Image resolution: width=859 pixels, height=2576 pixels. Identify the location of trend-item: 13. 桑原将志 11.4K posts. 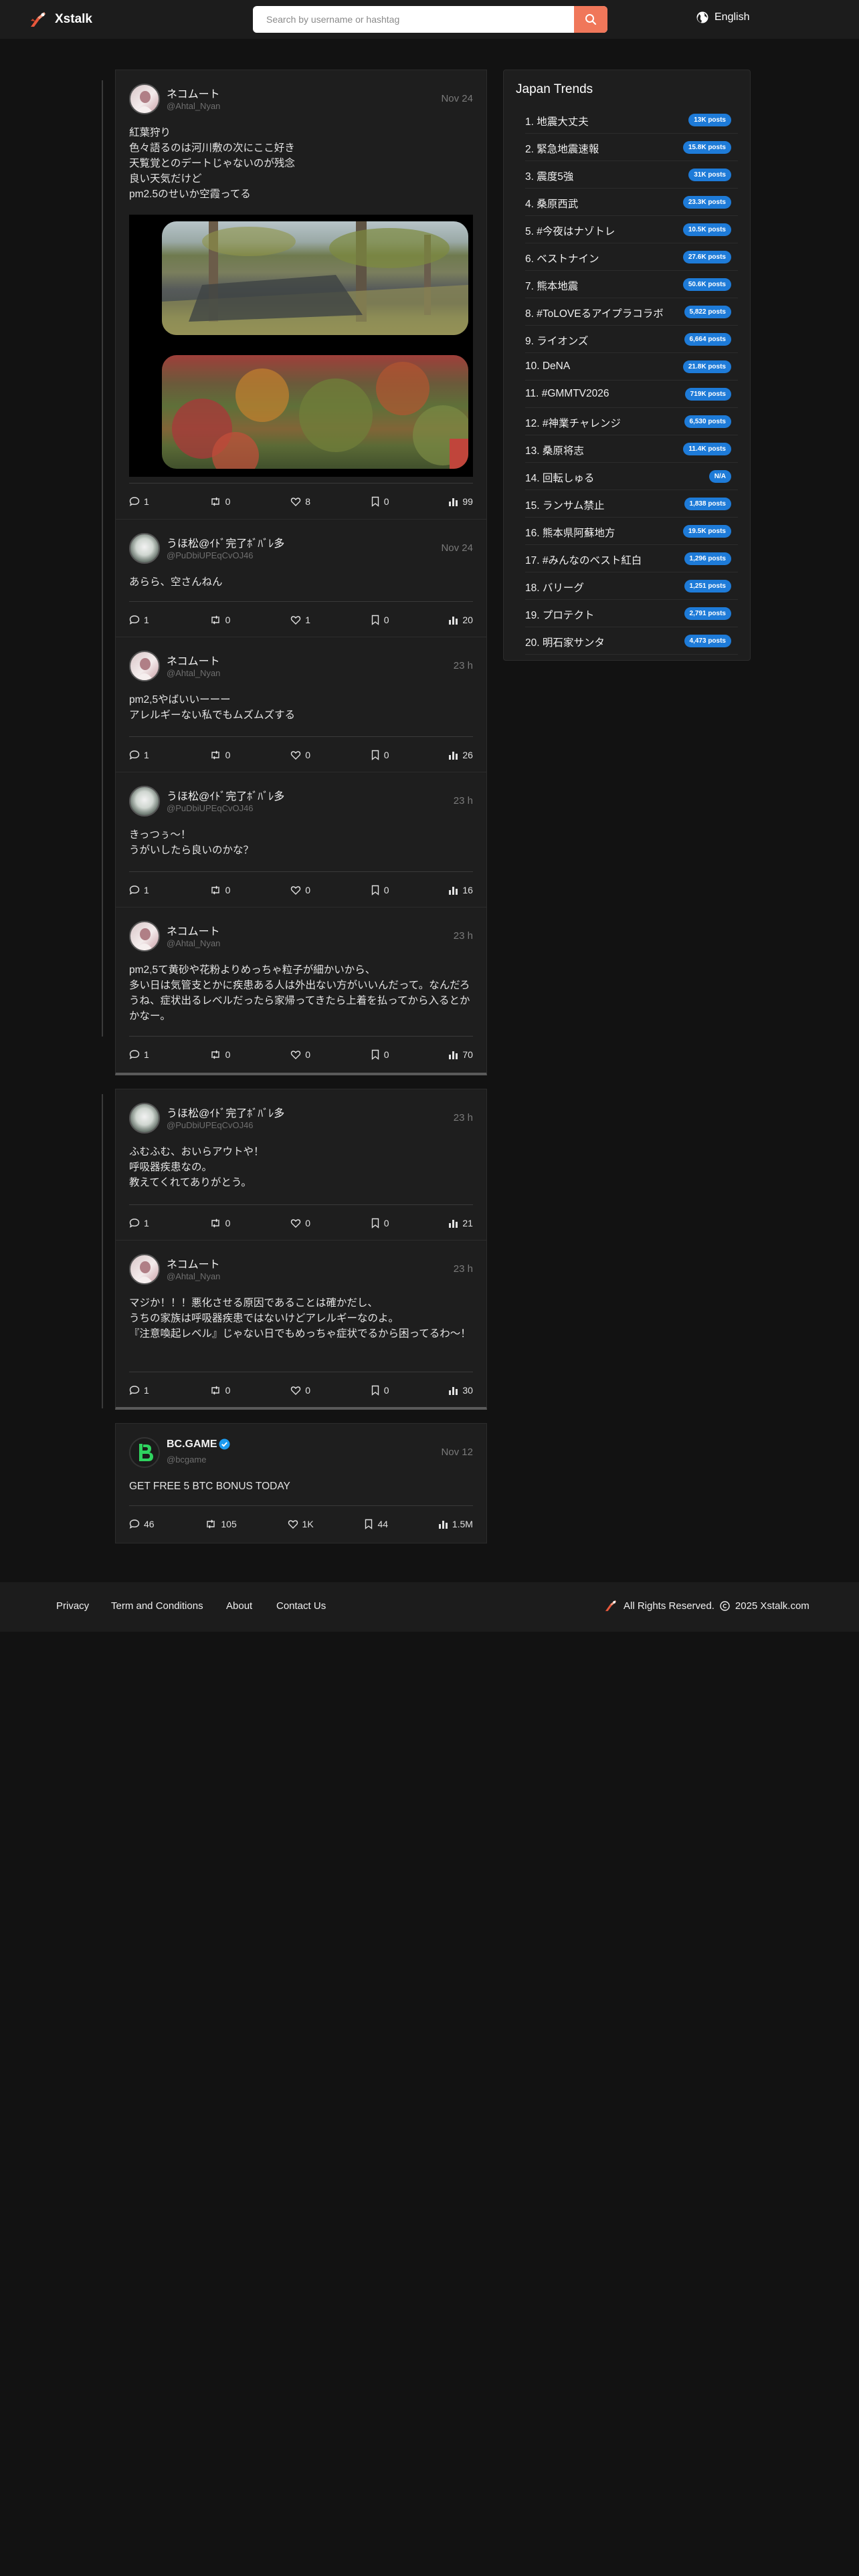
(631, 449).